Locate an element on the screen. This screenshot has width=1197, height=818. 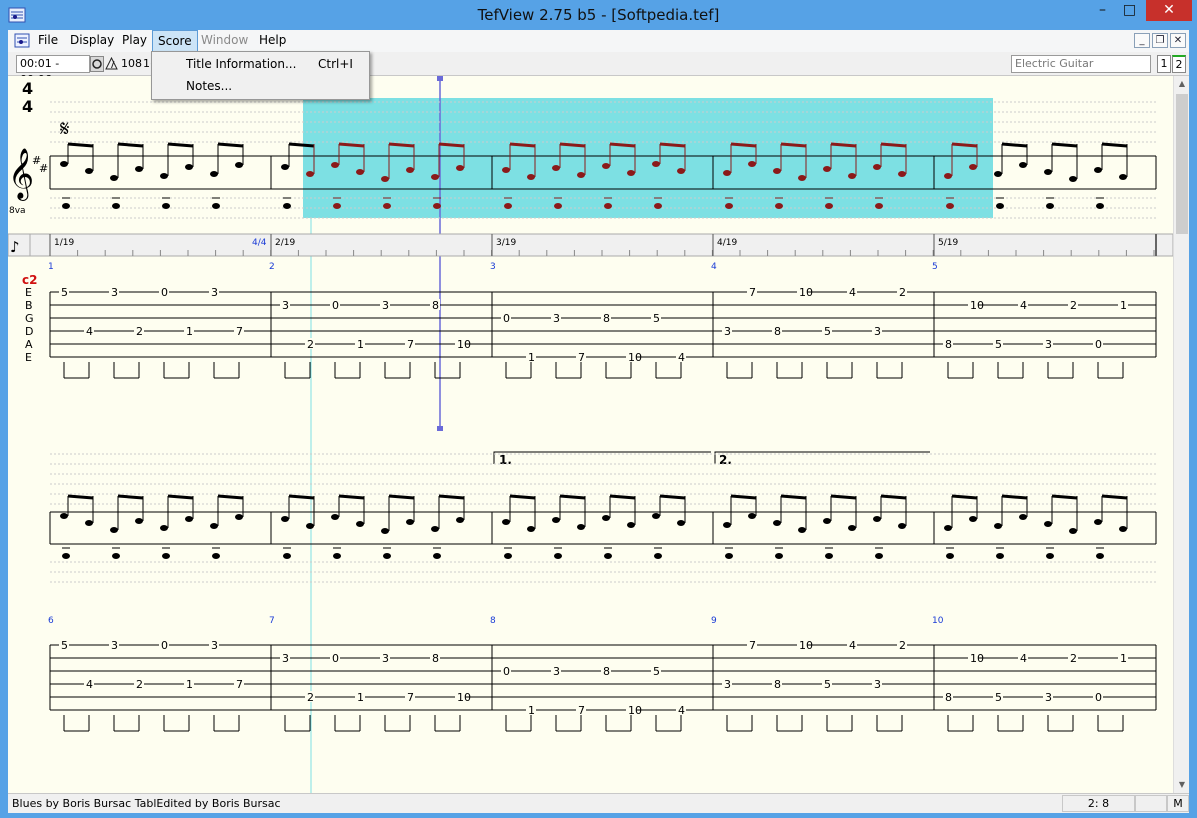
menu-file: File is located at coordinates (48, 40).